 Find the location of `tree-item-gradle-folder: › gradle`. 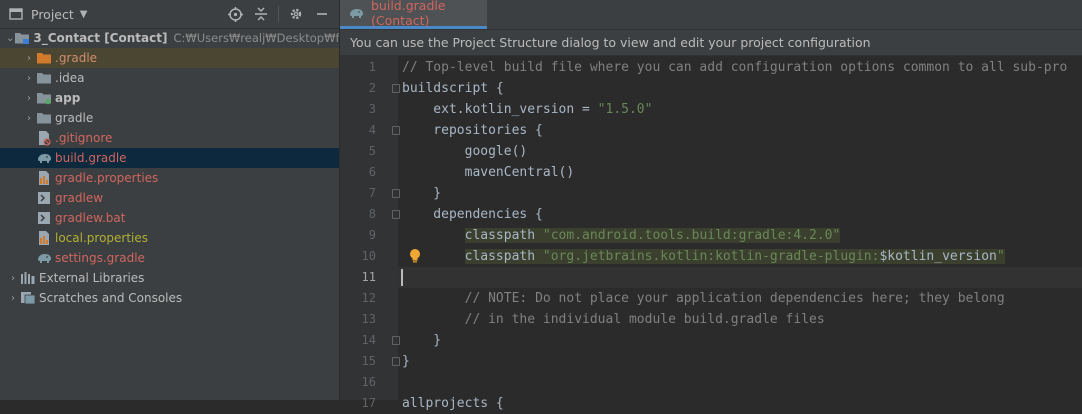

tree-item-gradle-folder: › gradle is located at coordinates (169, 118).